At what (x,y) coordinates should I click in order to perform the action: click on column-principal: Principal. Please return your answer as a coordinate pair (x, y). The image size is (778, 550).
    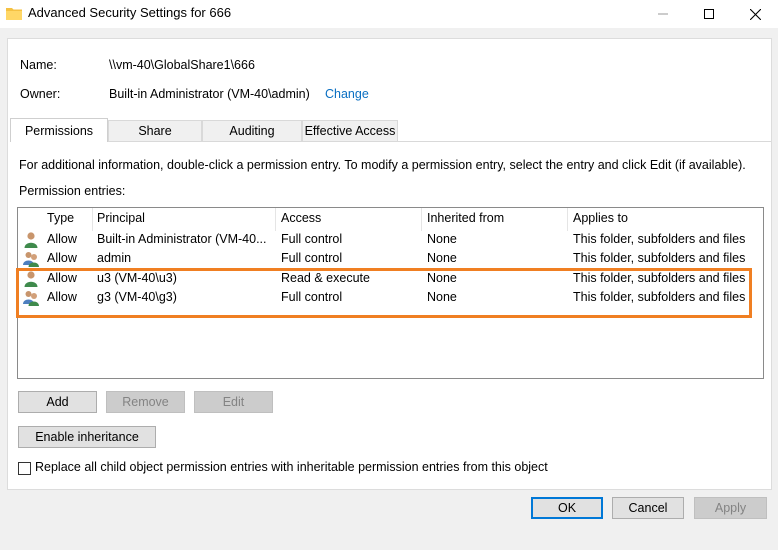
    Looking at the image, I should click on (121, 218).